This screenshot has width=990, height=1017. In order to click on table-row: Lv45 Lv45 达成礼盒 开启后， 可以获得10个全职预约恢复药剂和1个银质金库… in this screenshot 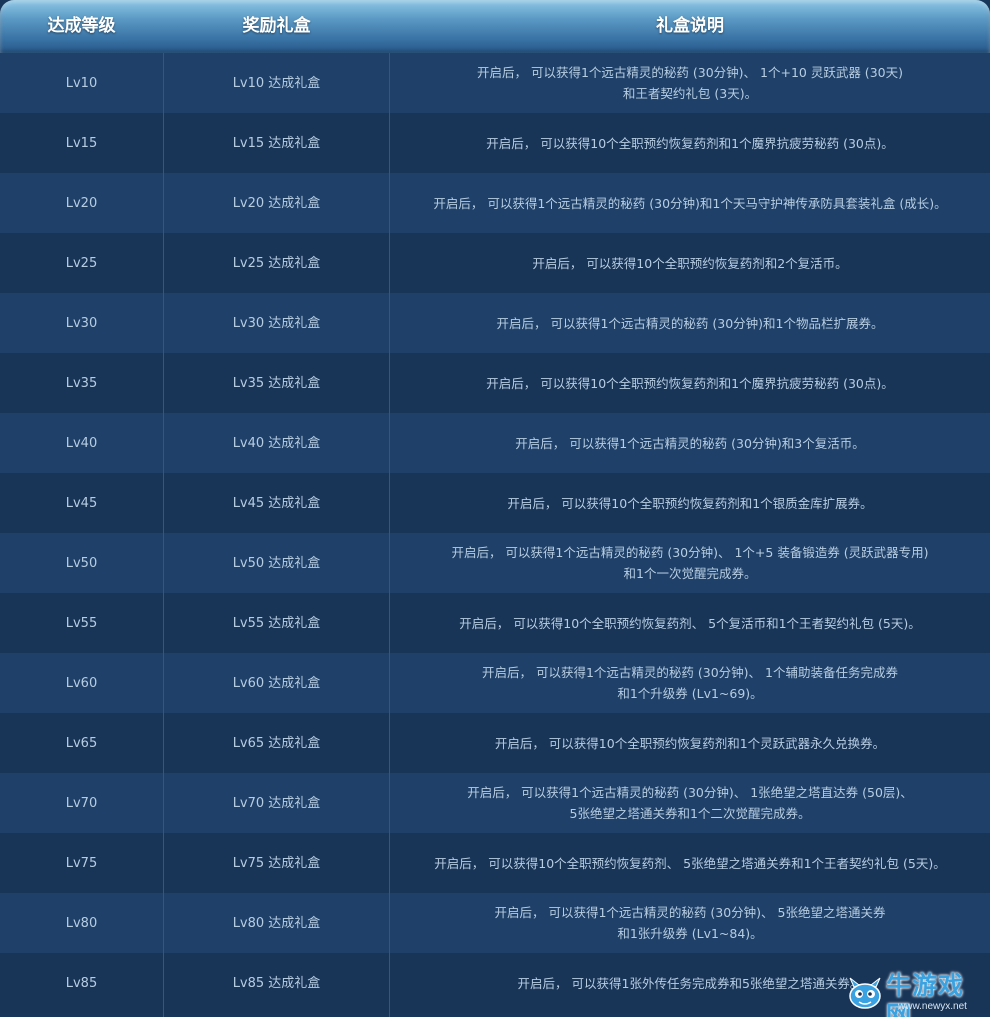, I will do `click(495, 503)`.